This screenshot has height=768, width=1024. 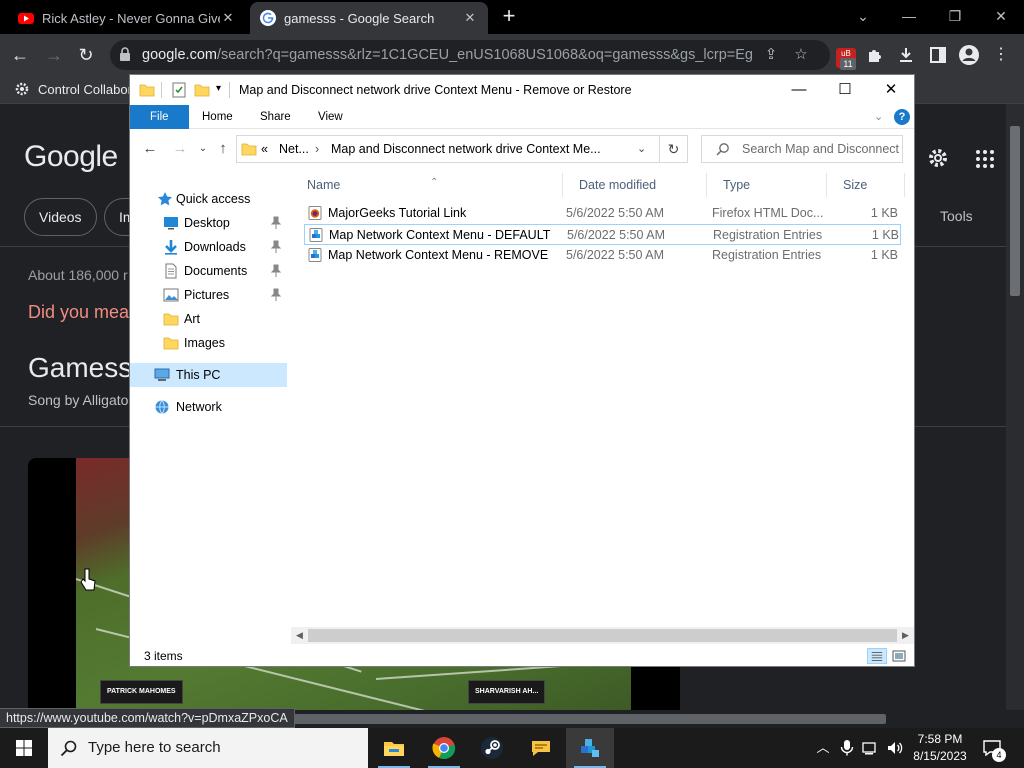 What do you see at coordinates (823, 748) in the screenshot?
I see `show-hidden-icons-icon: ︿` at bounding box center [823, 748].